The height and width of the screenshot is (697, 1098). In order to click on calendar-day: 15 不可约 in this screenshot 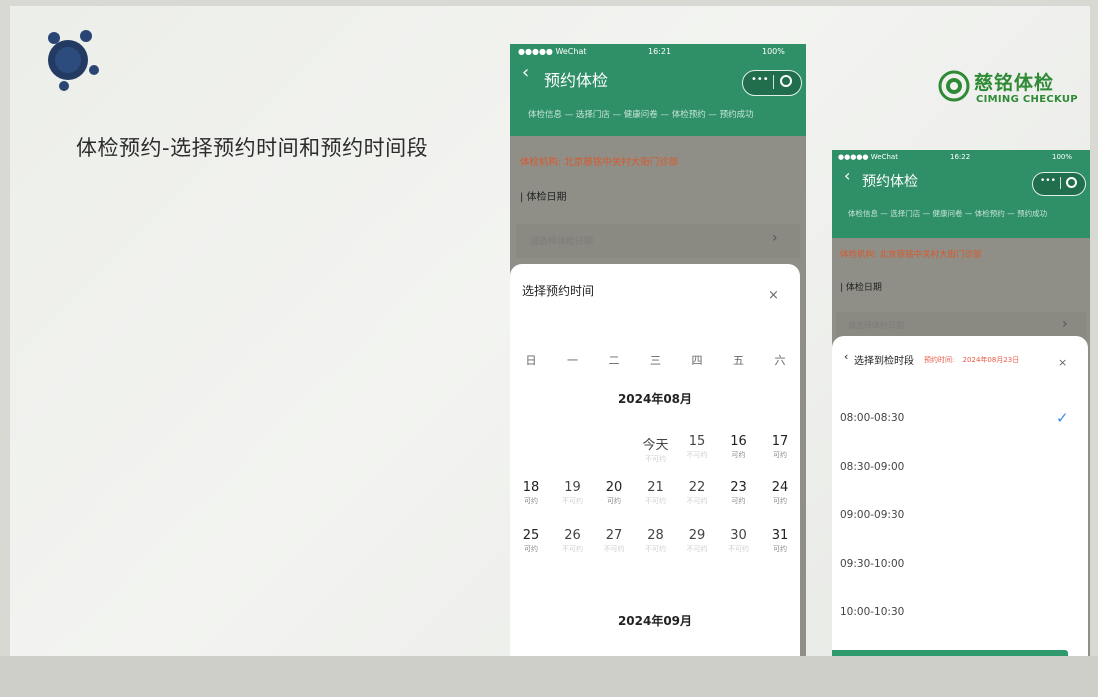, I will do `click(697, 447)`.